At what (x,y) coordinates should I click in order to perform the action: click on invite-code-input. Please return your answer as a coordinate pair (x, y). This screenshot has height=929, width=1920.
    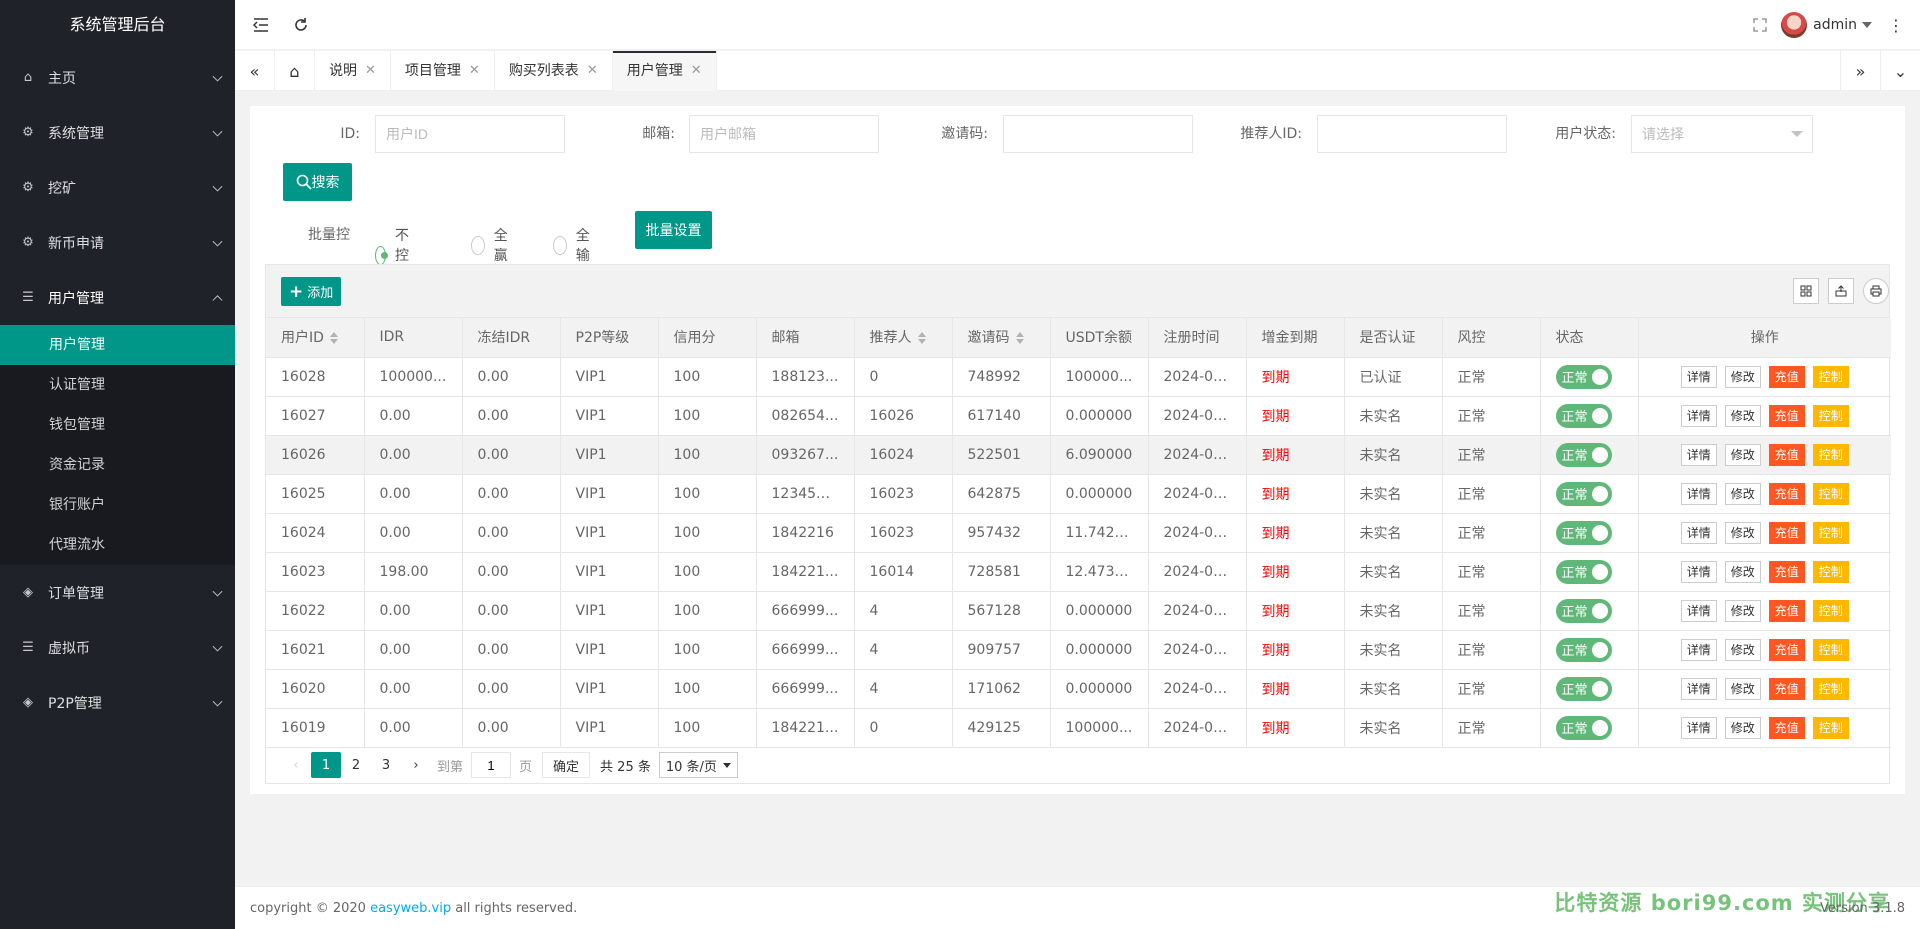
    Looking at the image, I should click on (1098, 134).